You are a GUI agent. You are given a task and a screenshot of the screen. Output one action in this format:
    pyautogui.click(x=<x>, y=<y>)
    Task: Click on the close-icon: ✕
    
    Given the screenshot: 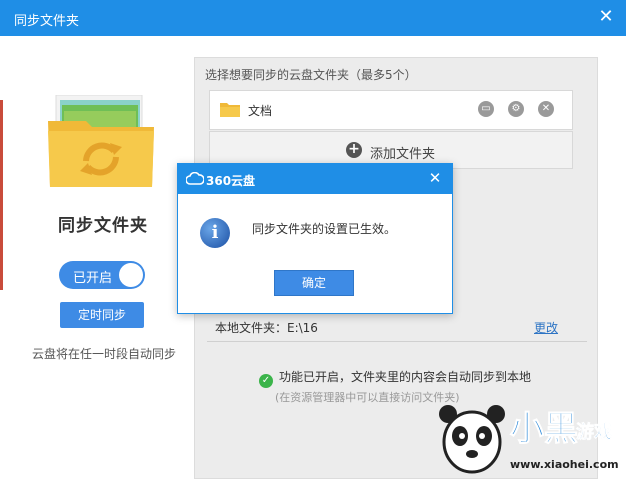 What is the action you would take?
    pyautogui.click(x=606, y=17)
    